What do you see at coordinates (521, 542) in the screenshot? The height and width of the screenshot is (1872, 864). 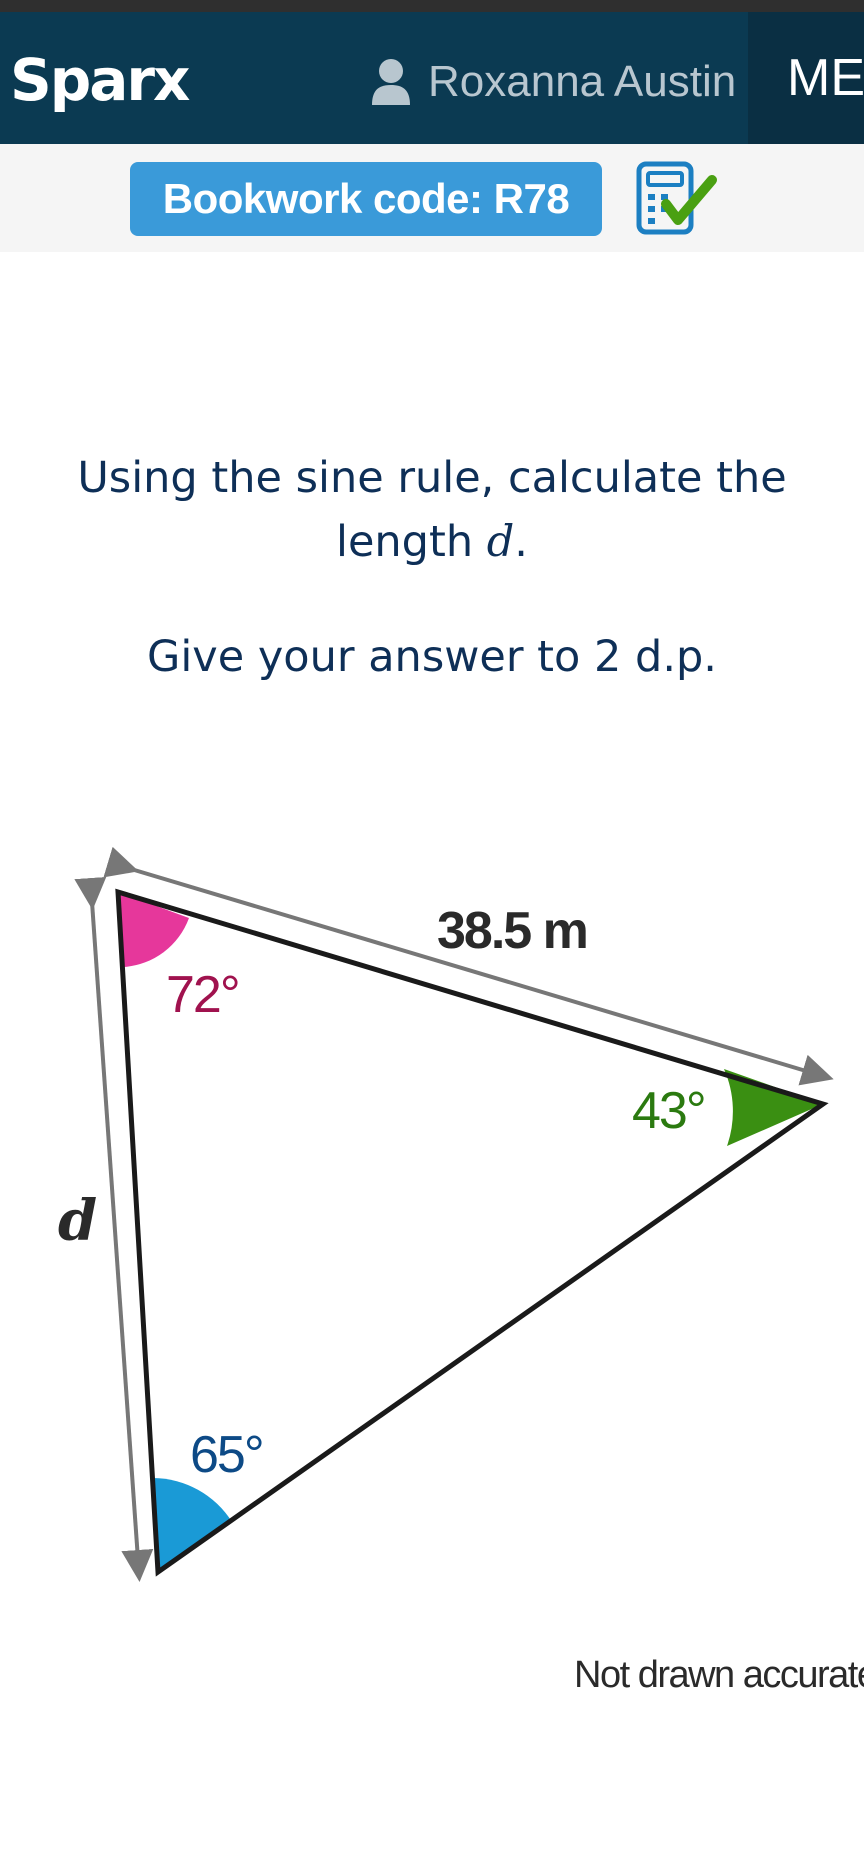 I see `question-line-end: .` at bounding box center [521, 542].